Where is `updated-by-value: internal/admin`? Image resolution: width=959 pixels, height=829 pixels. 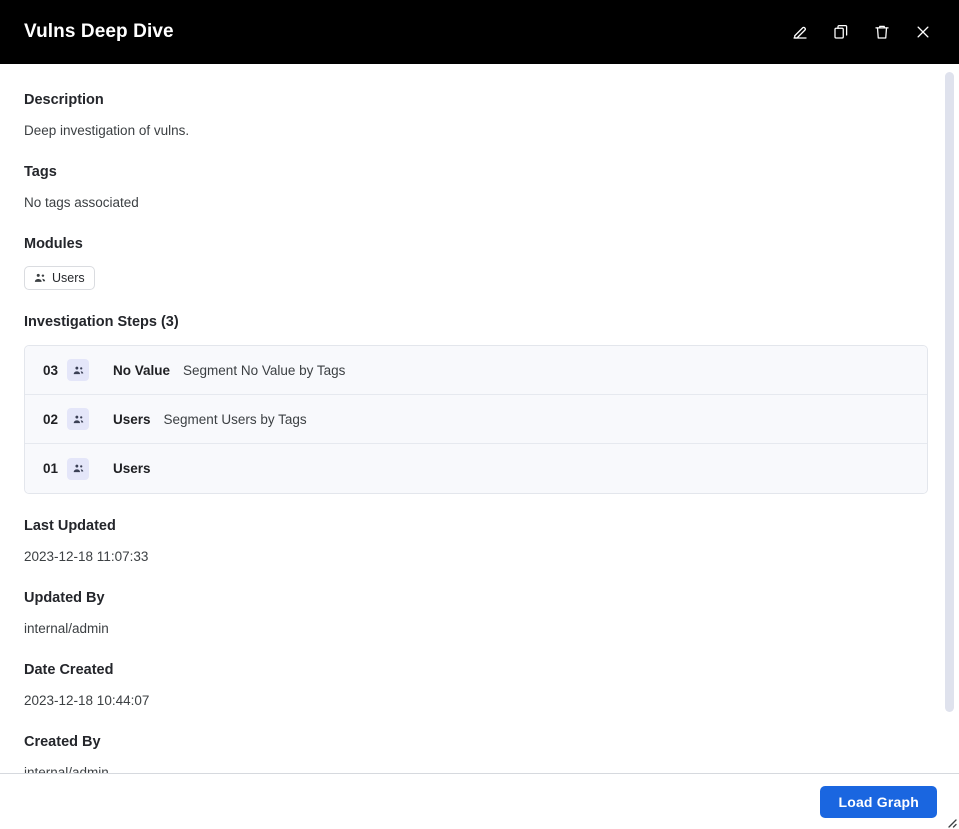 updated-by-value: internal/admin is located at coordinates (66, 628).